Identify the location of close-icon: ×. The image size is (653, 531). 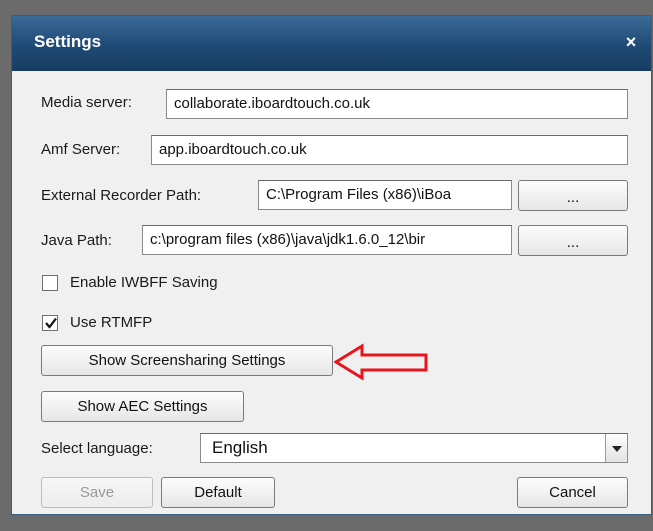
(631, 42).